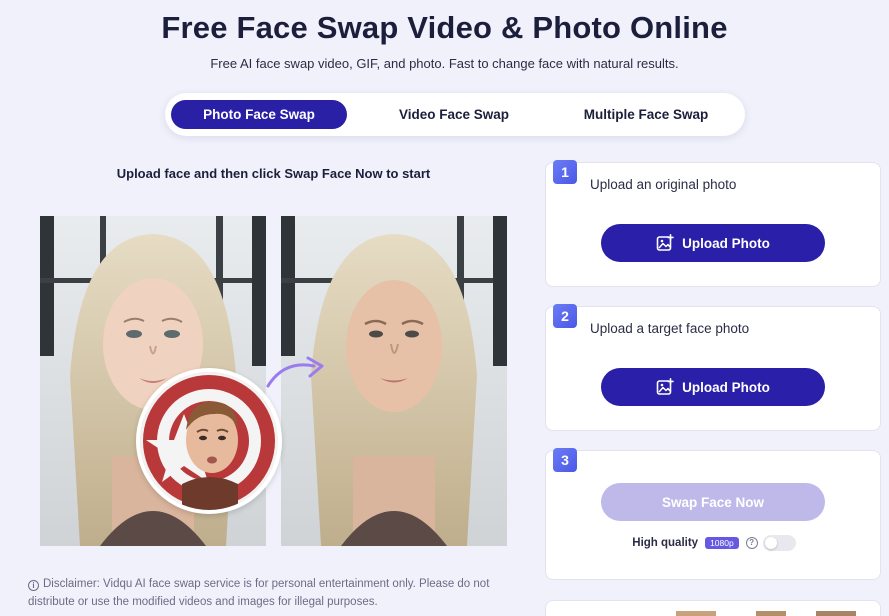  Describe the element at coordinates (565, 460) in the screenshot. I see `step-3-badge: 3` at that location.